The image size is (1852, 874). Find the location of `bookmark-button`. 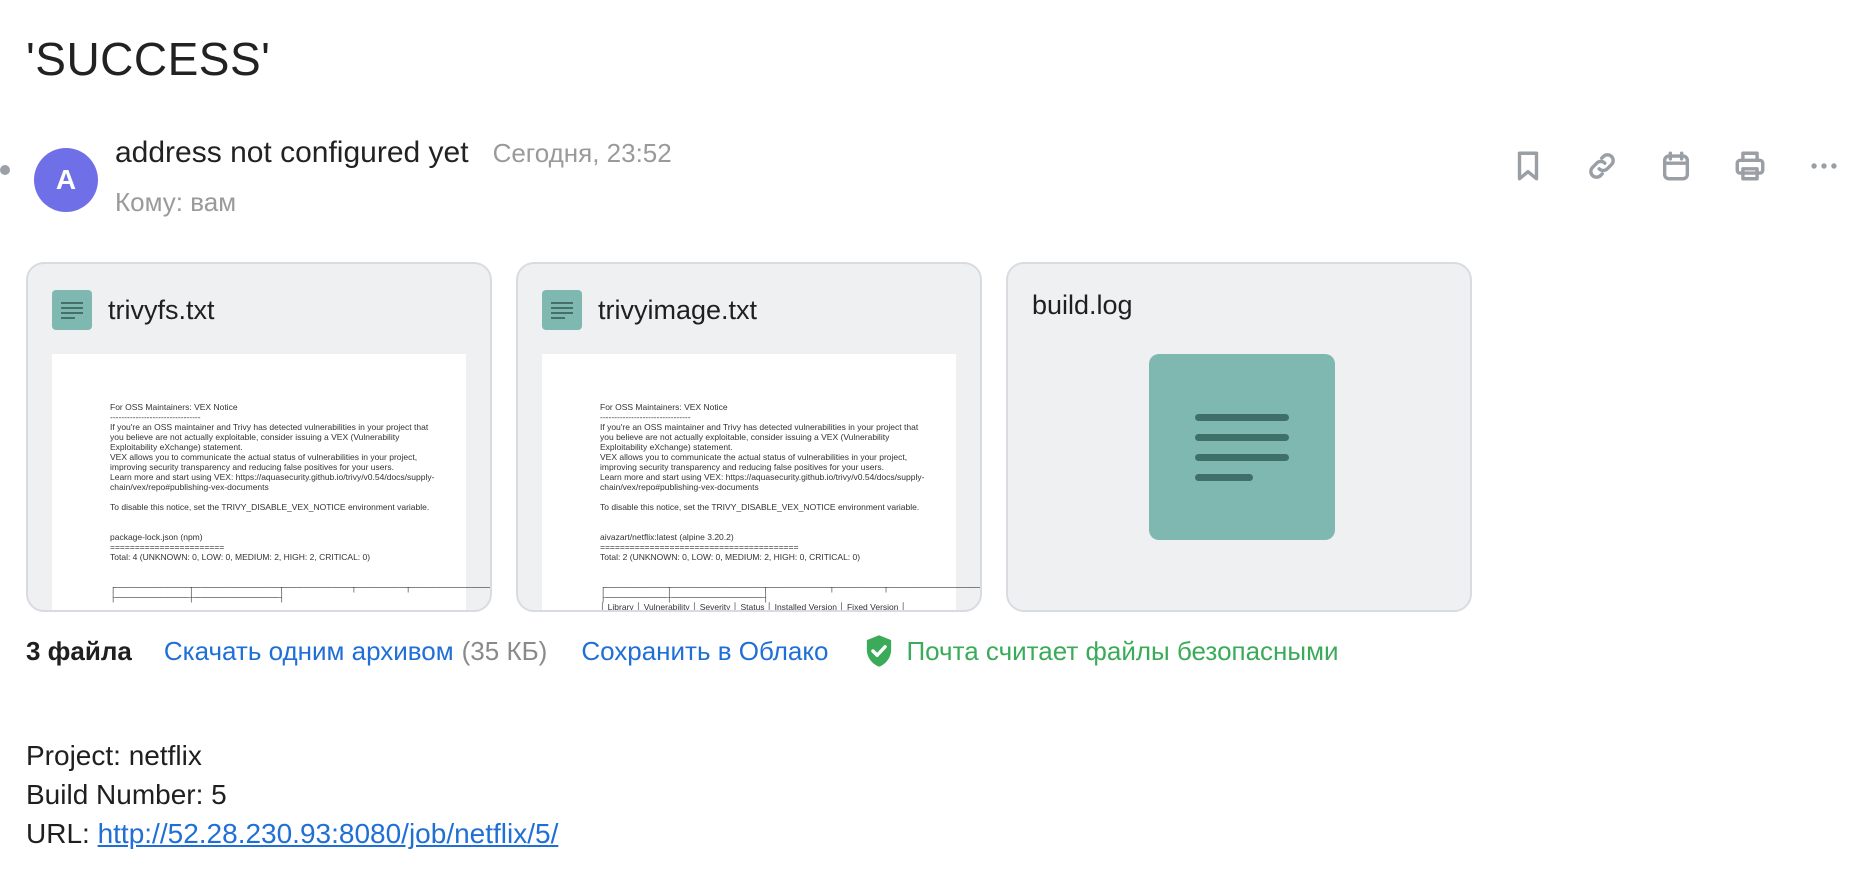

bookmark-button is located at coordinates (1528, 166).